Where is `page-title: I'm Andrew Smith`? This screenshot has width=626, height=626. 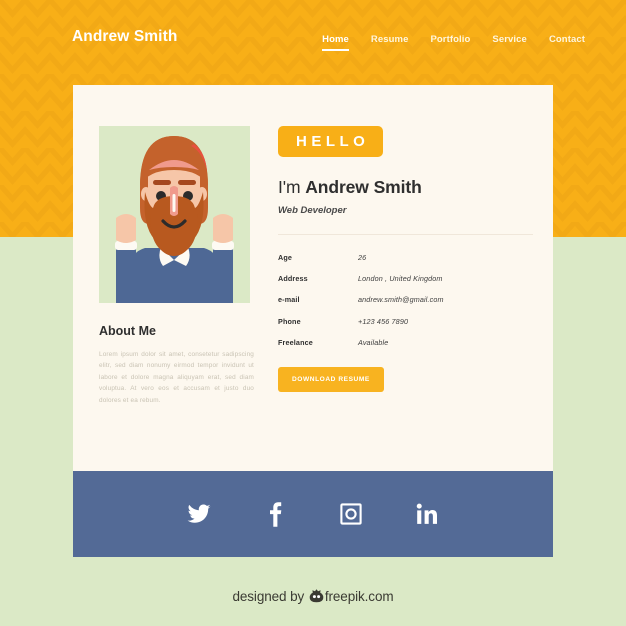 page-title: I'm Andrew Smith is located at coordinates (405, 187).